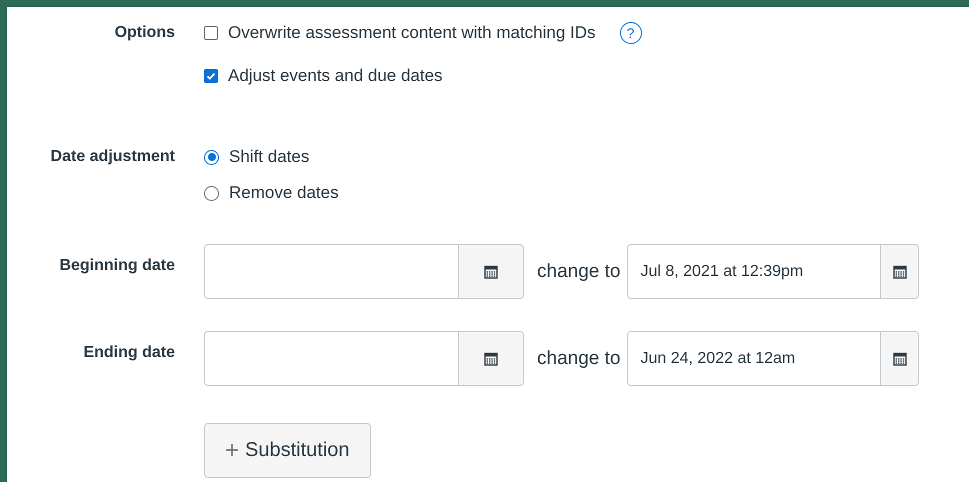 The image size is (969, 482). I want to click on radio-label: Shift dates, so click(269, 157).